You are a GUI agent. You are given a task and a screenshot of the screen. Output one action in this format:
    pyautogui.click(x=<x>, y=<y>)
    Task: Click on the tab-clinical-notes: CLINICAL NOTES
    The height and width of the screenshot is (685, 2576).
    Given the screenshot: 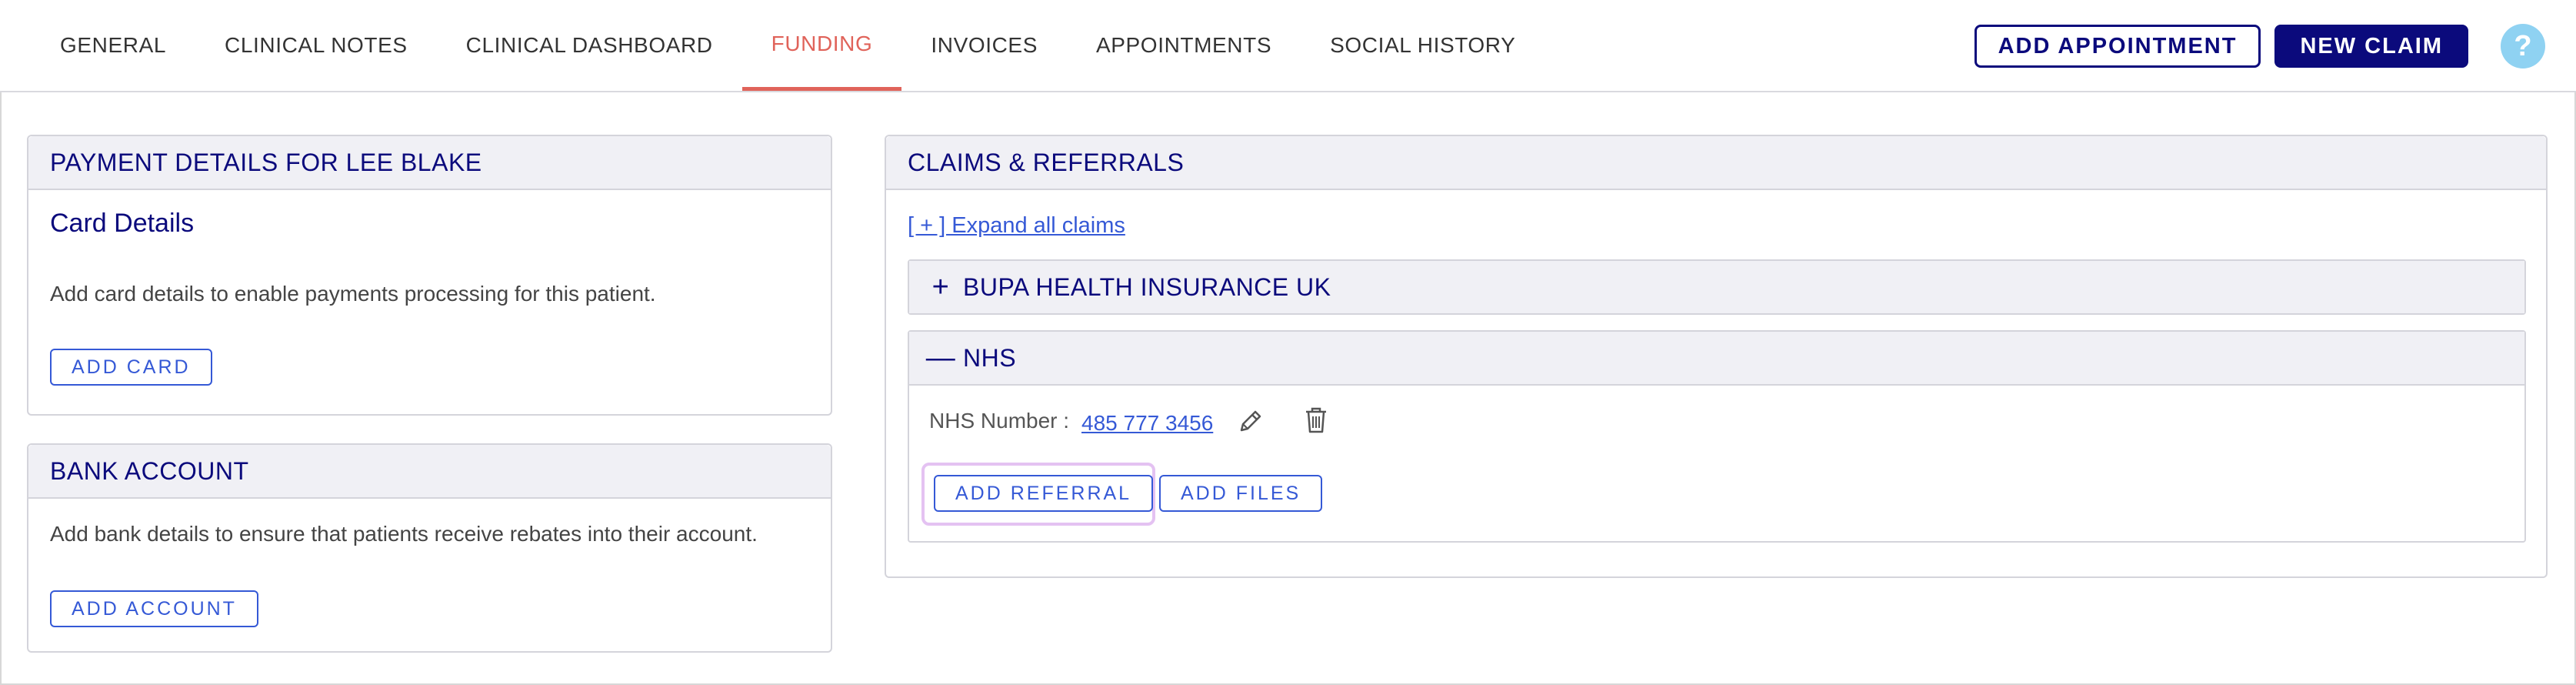 What is the action you would take?
    pyautogui.click(x=316, y=45)
    